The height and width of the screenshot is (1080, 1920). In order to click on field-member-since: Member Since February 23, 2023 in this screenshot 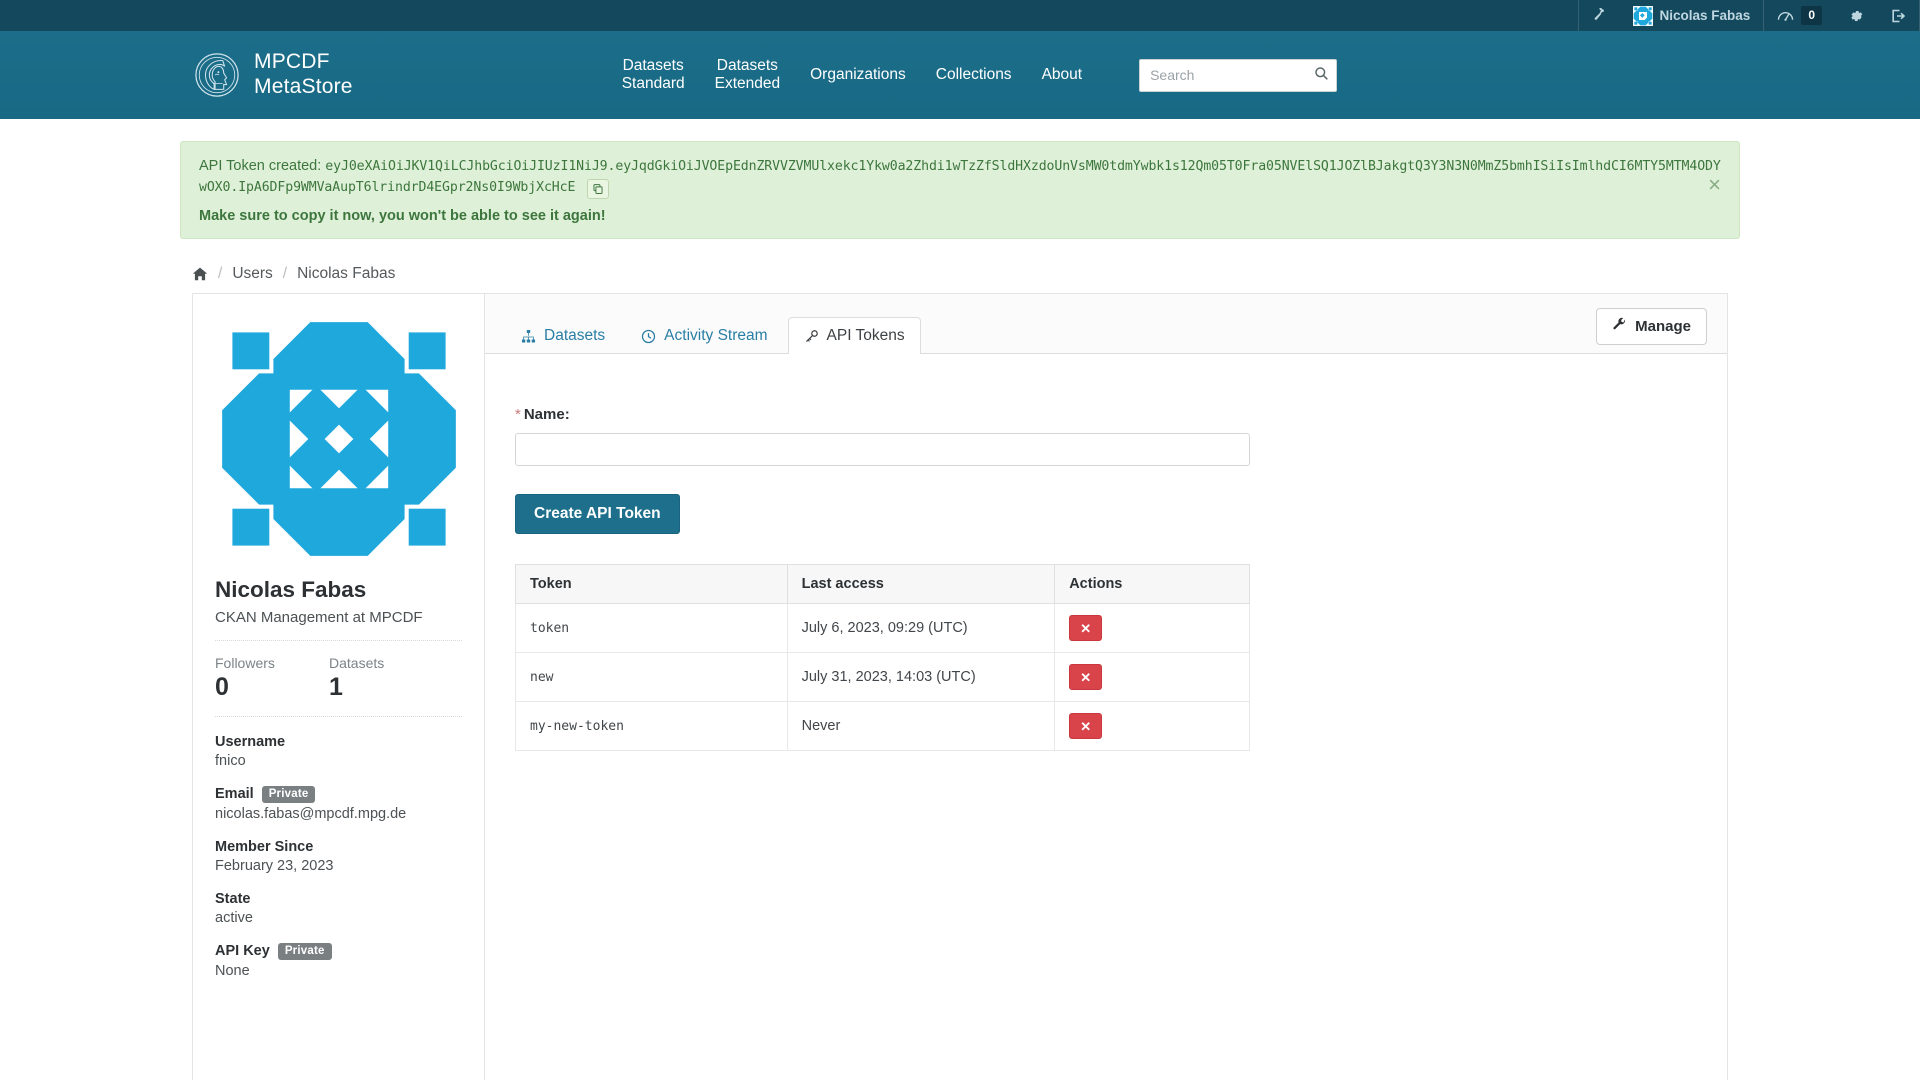, I will do `click(338, 856)`.